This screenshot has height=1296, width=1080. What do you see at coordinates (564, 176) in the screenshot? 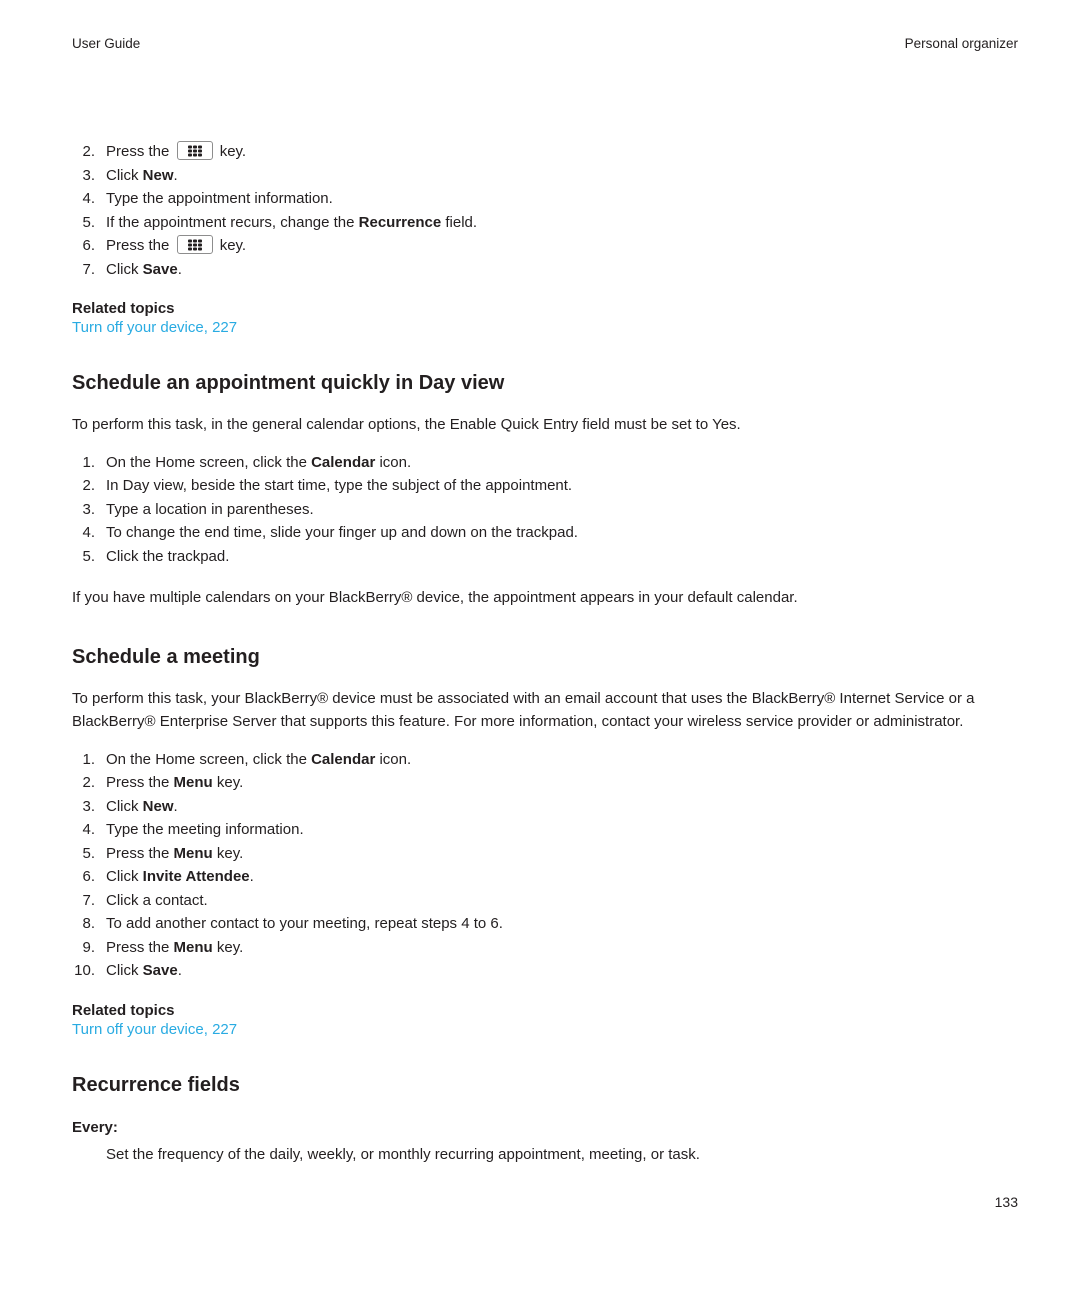
I see `list-item-text: Click New.` at bounding box center [564, 176].